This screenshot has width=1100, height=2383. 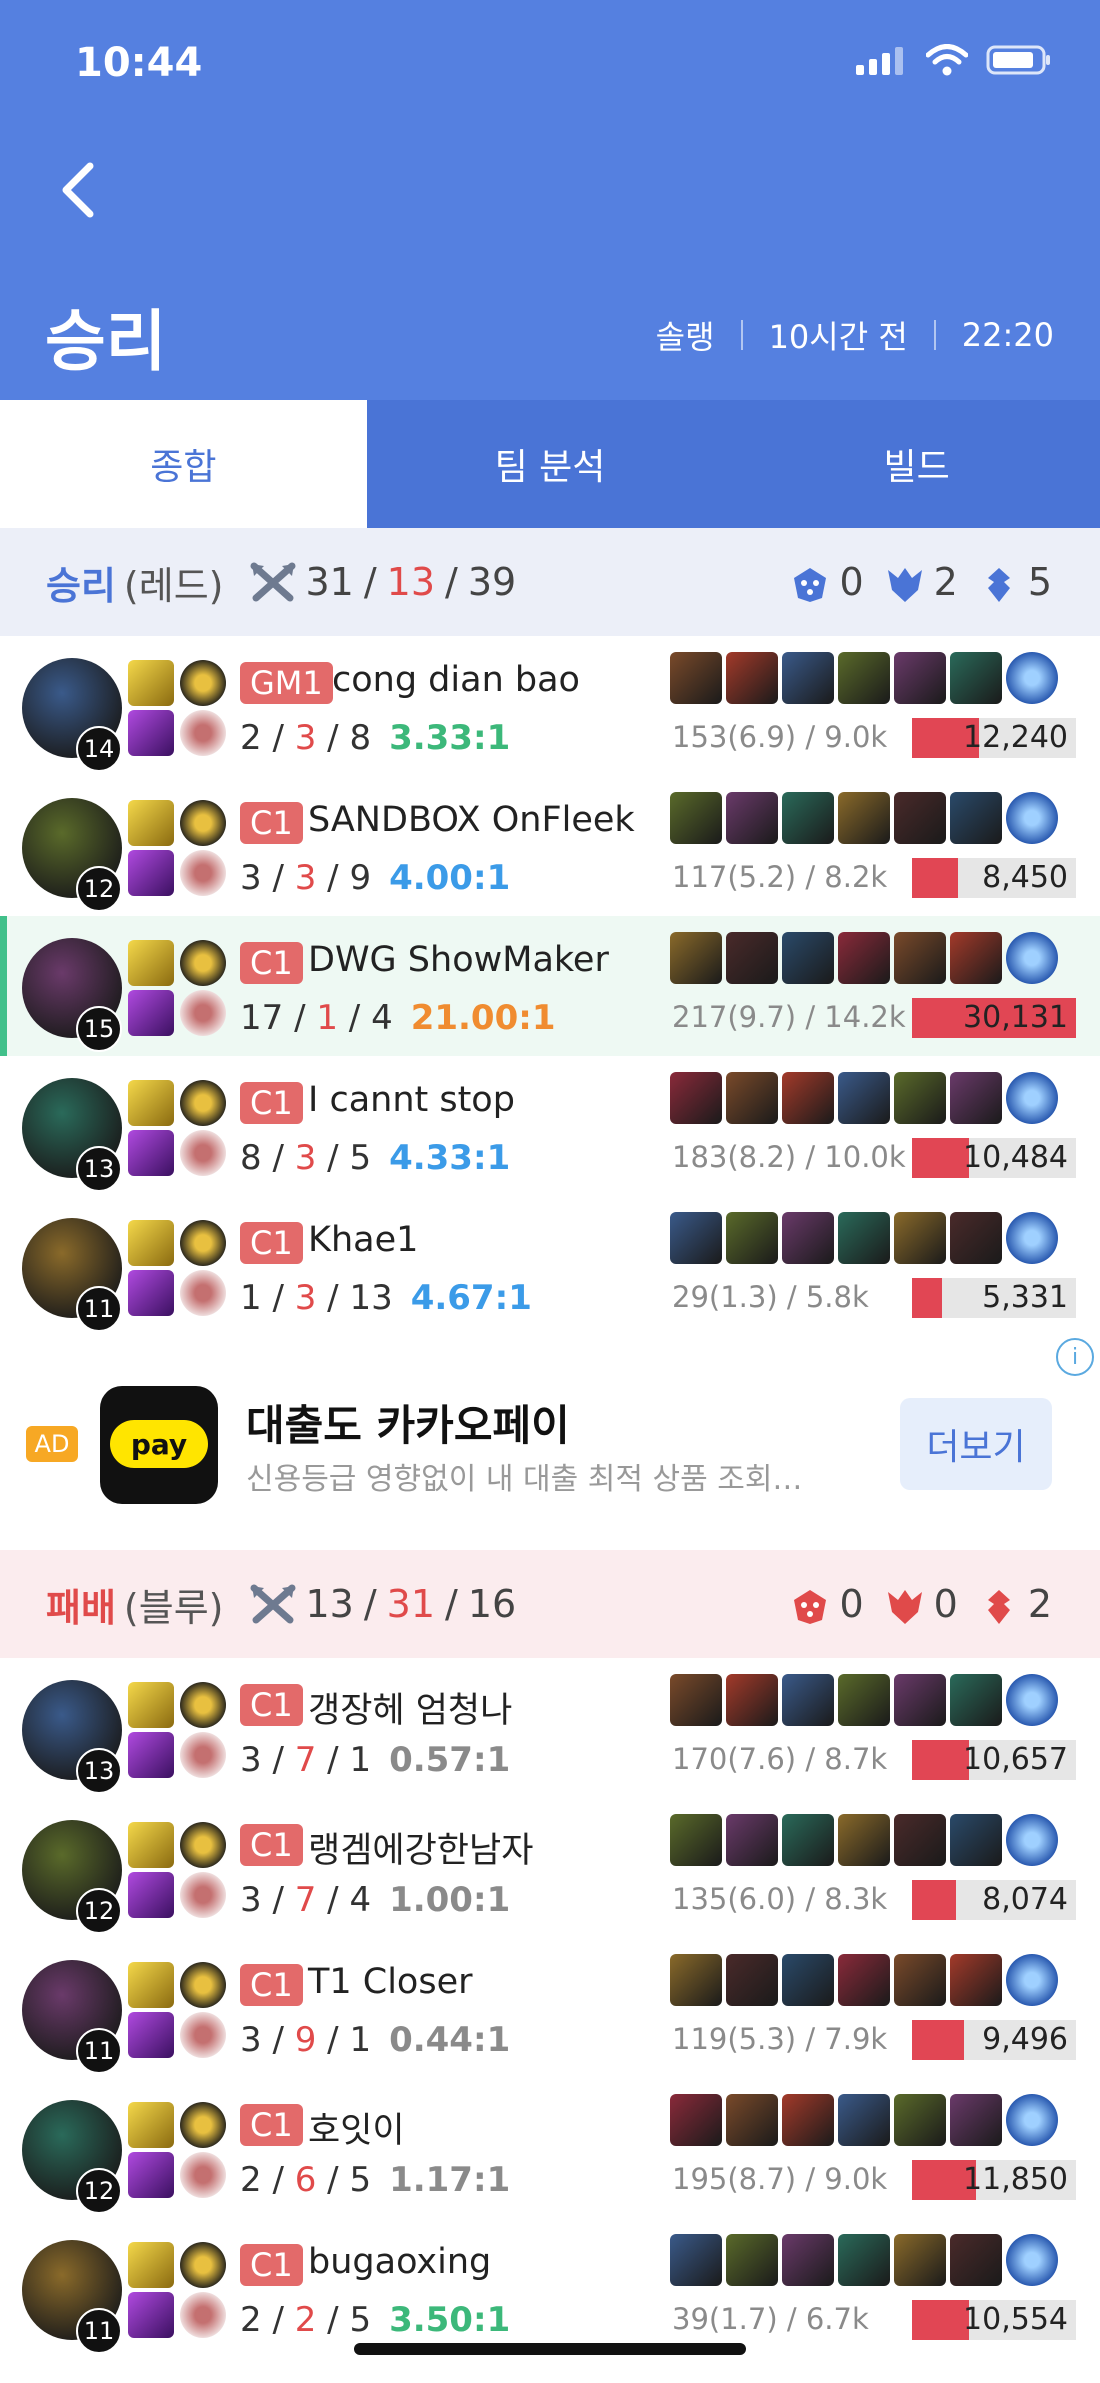 What do you see at coordinates (1075, 1357) in the screenshot?
I see `ad-info-icon: i` at bounding box center [1075, 1357].